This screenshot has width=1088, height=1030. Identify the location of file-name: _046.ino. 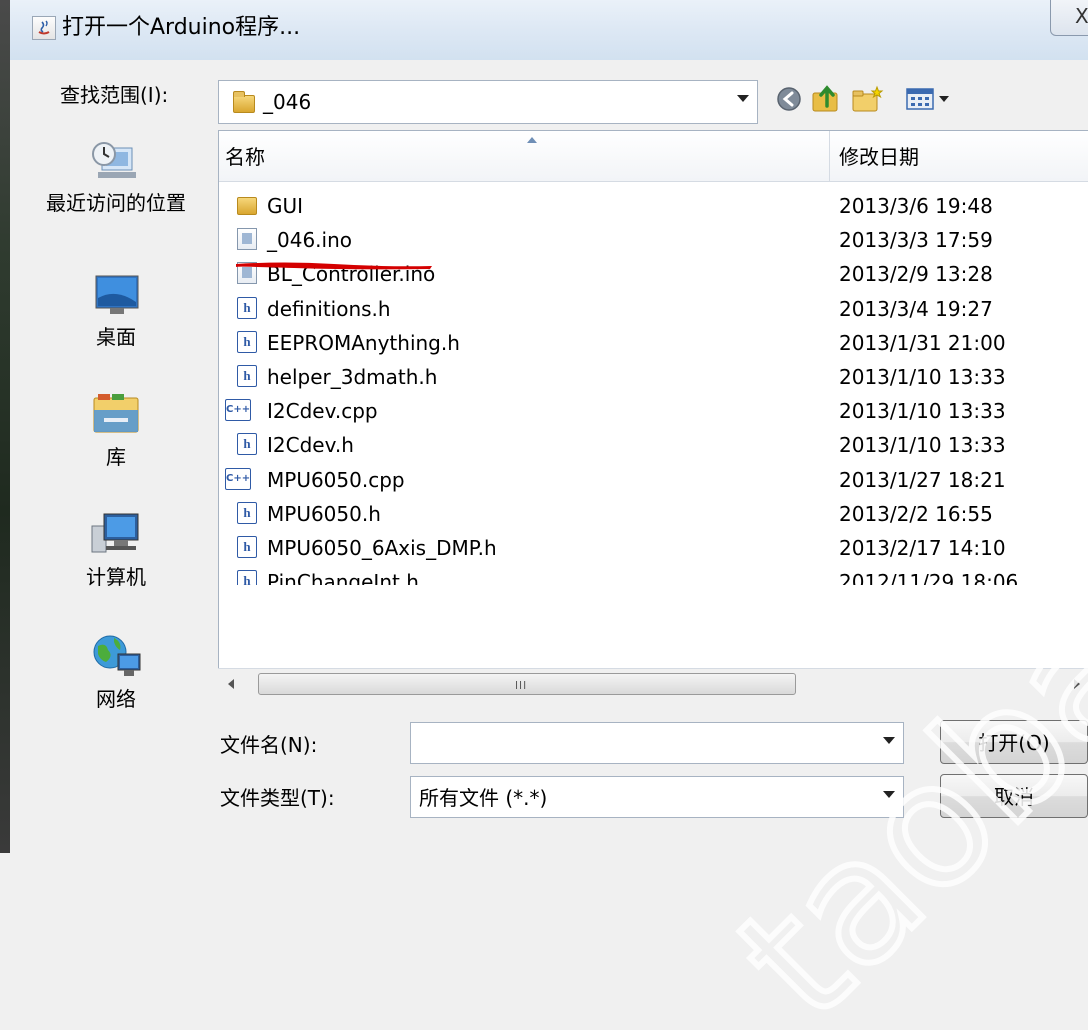
(309, 240).